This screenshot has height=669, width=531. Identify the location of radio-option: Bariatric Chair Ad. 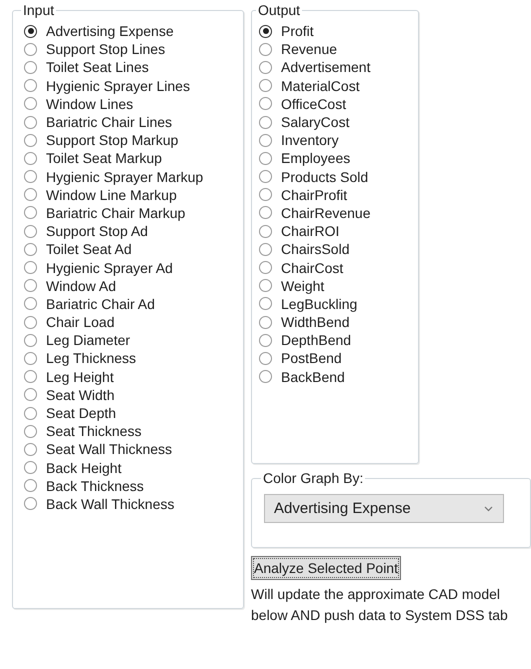
(133, 303).